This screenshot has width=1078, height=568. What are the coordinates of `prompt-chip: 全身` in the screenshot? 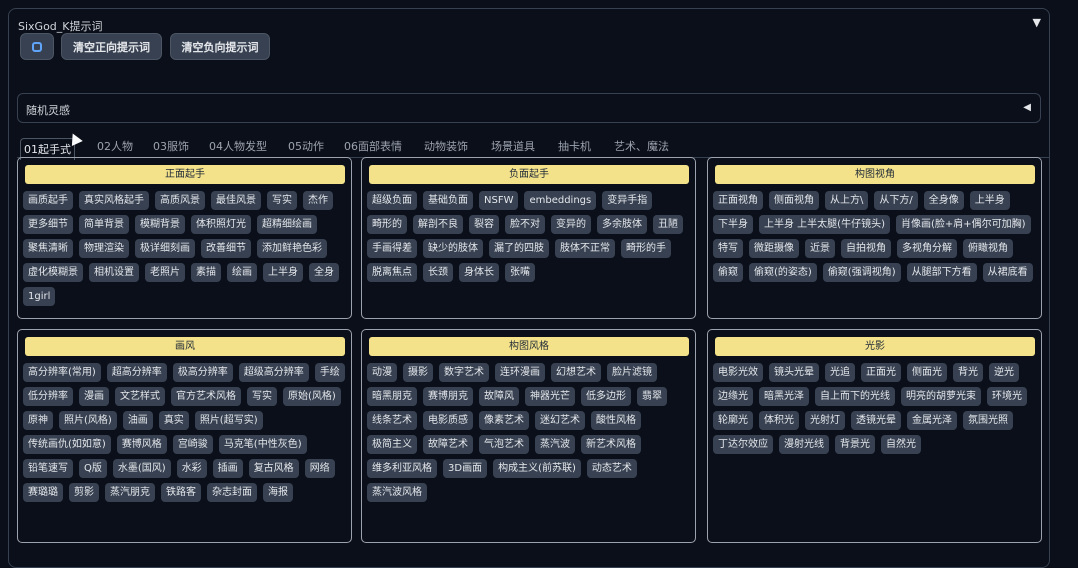 It's located at (324, 272).